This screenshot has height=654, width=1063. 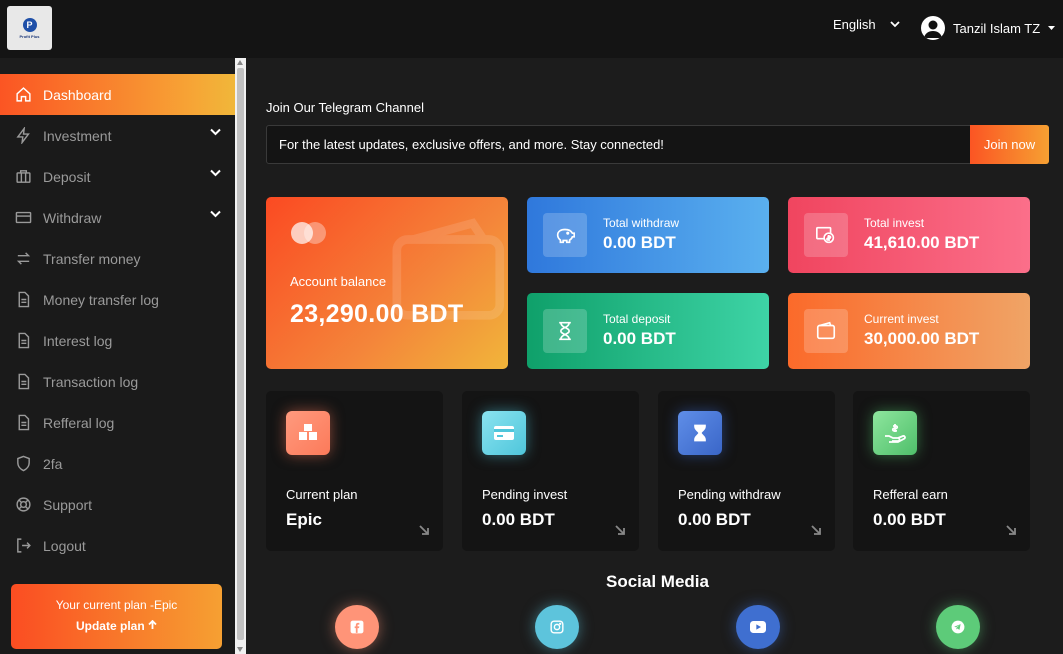 I want to click on lifebuoy-icon, so click(x=23, y=505).